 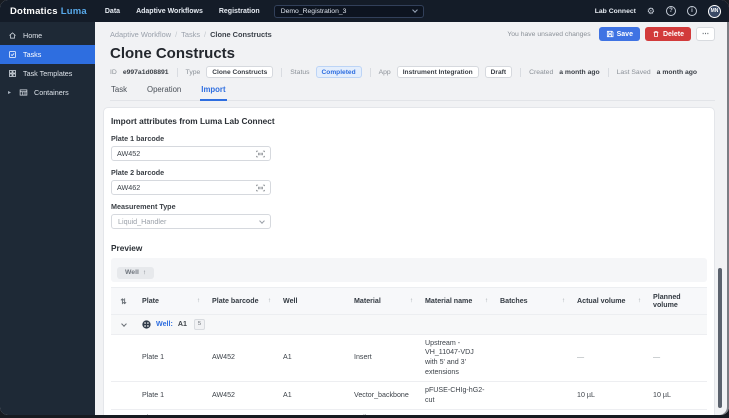 I want to click on nav-item-data: Data, so click(x=112, y=11).